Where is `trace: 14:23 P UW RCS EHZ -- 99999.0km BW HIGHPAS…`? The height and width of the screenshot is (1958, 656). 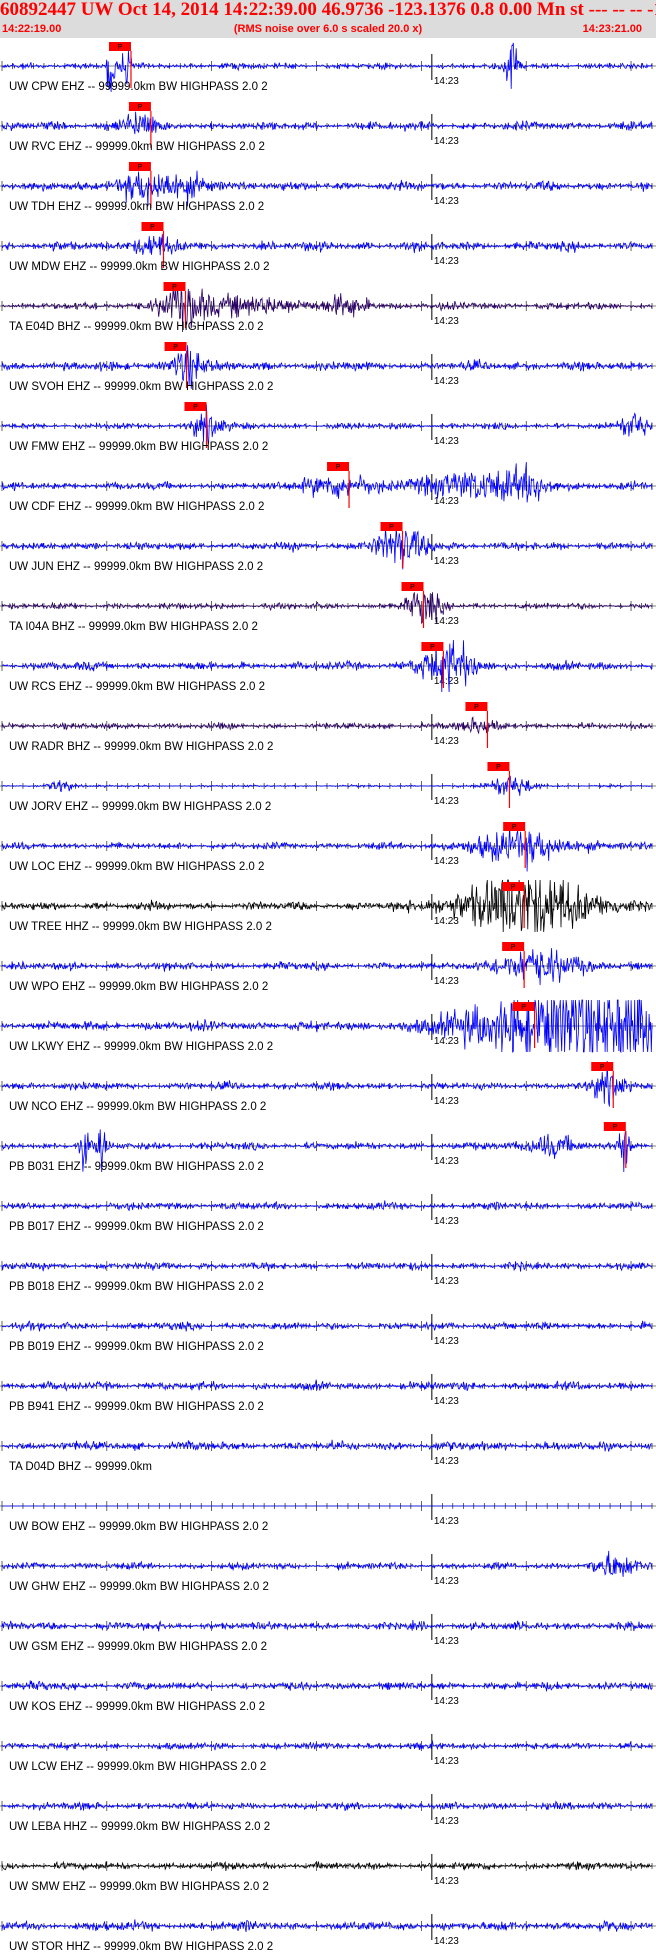 trace: 14:23 P UW RCS EHZ -- 99999.0km BW HIGHPAS… is located at coordinates (328, 666).